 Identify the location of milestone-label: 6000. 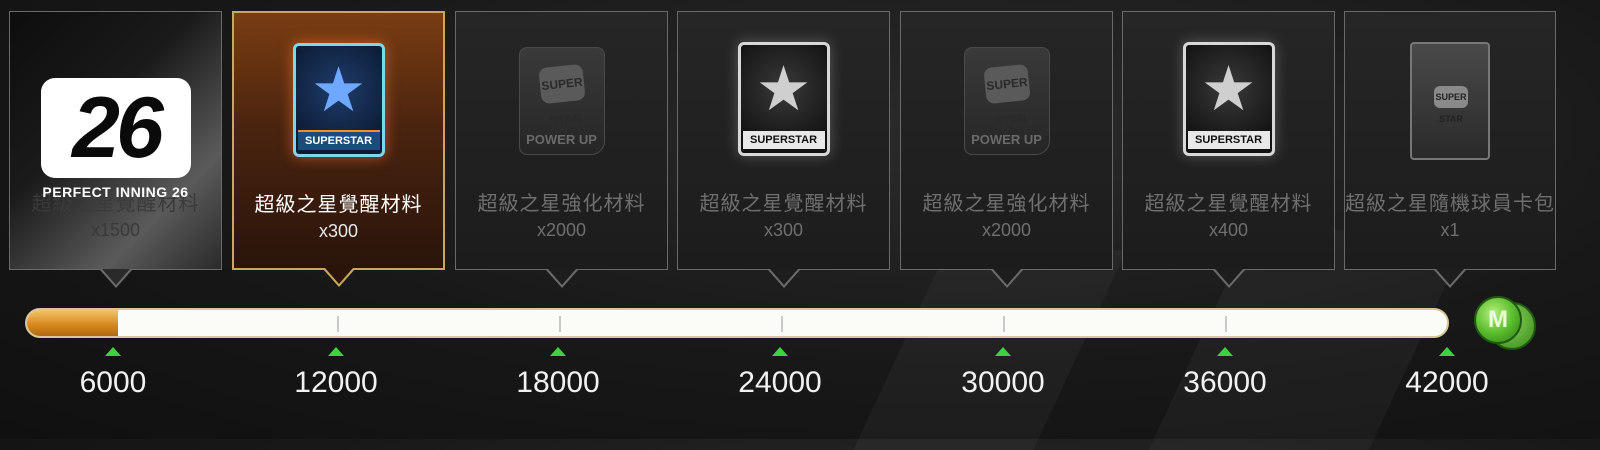
(113, 382).